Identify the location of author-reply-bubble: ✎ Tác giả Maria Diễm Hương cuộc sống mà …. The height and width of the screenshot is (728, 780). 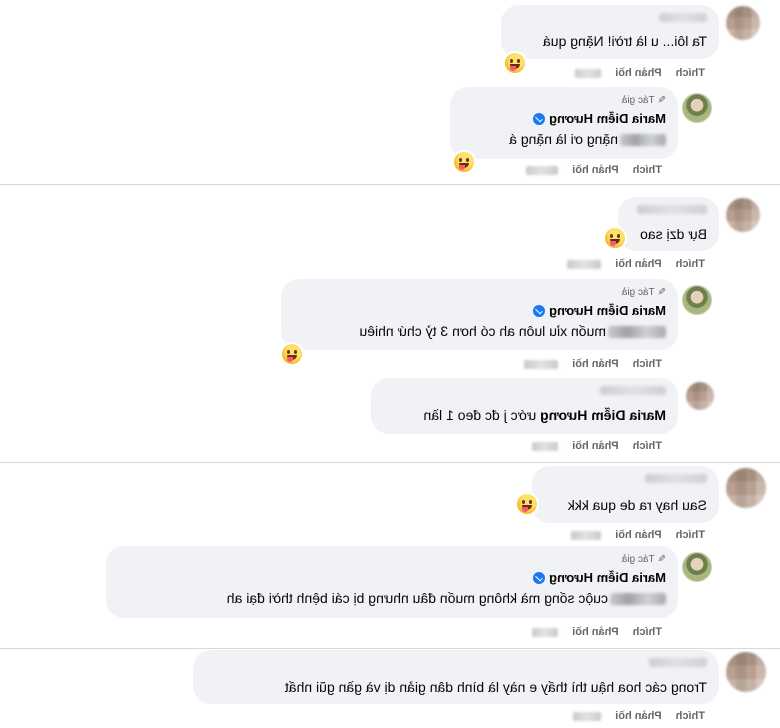
(392, 582).